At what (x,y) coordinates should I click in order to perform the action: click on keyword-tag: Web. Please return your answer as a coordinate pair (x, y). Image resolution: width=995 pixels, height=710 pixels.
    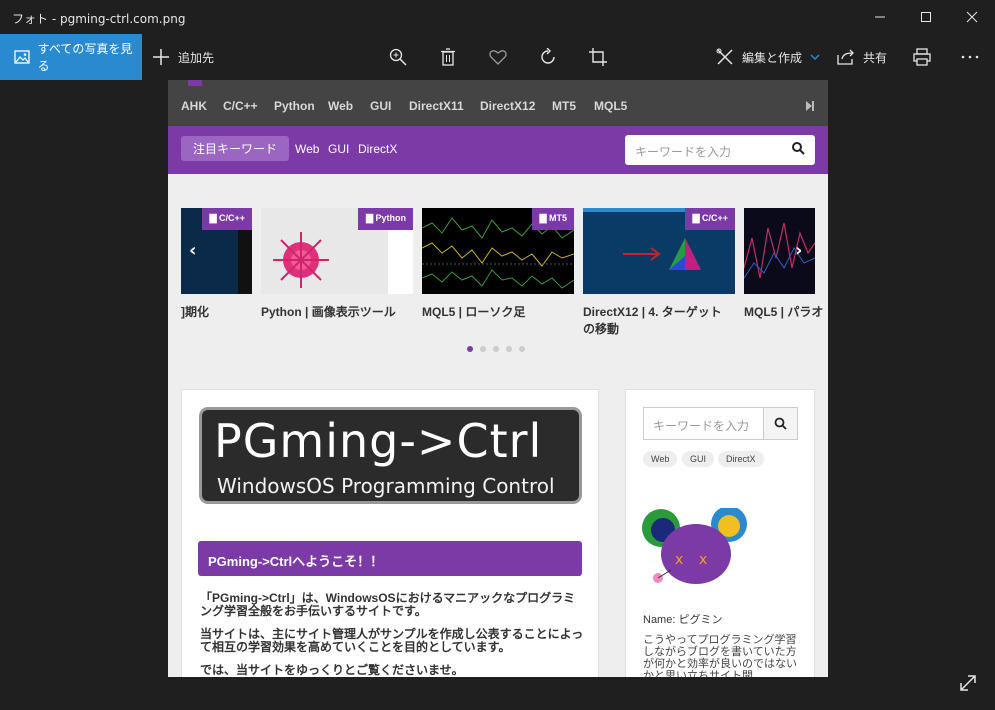
    Looking at the image, I should click on (307, 149).